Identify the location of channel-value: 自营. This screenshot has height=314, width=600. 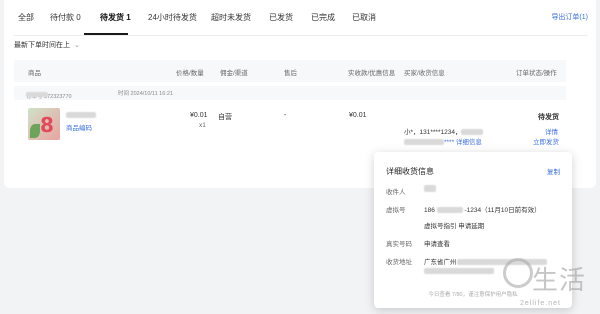
(225, 117).